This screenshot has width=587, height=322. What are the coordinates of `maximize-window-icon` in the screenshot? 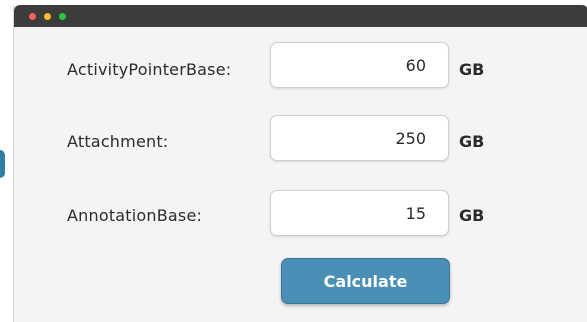 It's located at (62, 16).